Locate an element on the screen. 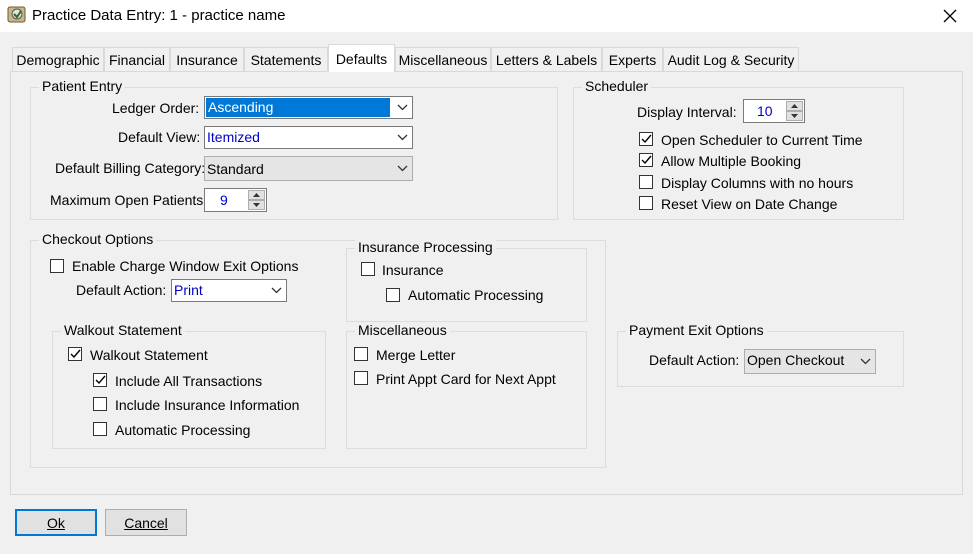  tab-insurance: Insurance is located at coordinates (207, 59).